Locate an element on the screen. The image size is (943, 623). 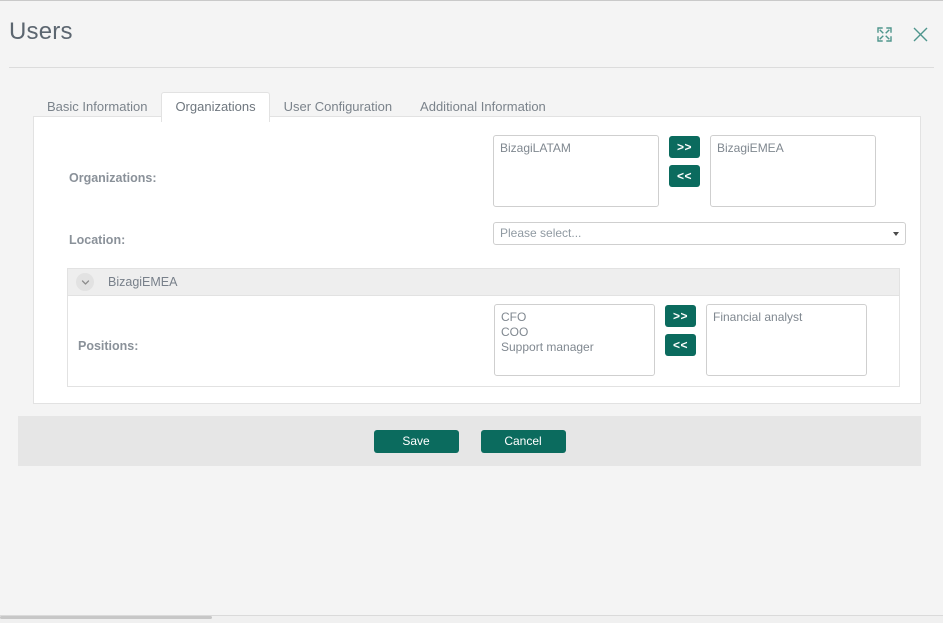
positions-transfer-buttons: >> << is located at coordinates (680, 330).